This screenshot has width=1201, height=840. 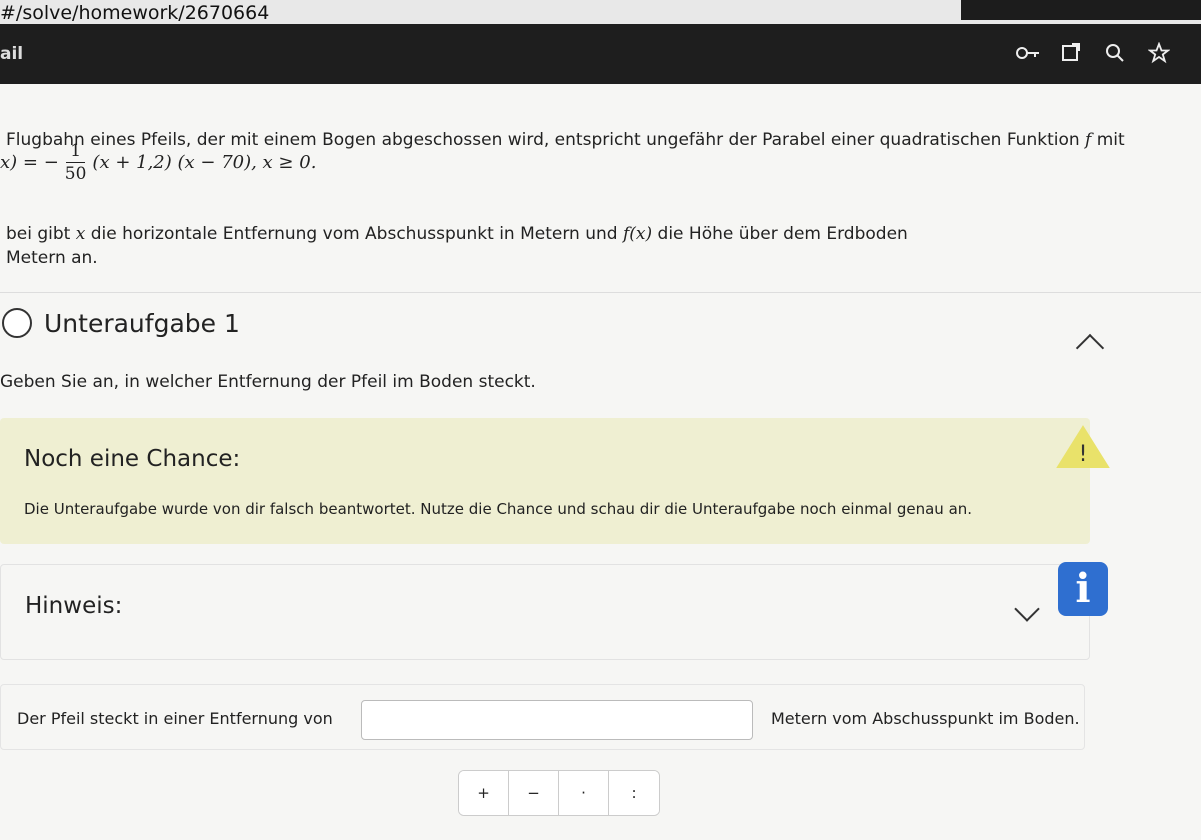 What do you see at coordinates (557, 720) in the screenshot?
I see `answer-input` at bounding box center [557, 720].